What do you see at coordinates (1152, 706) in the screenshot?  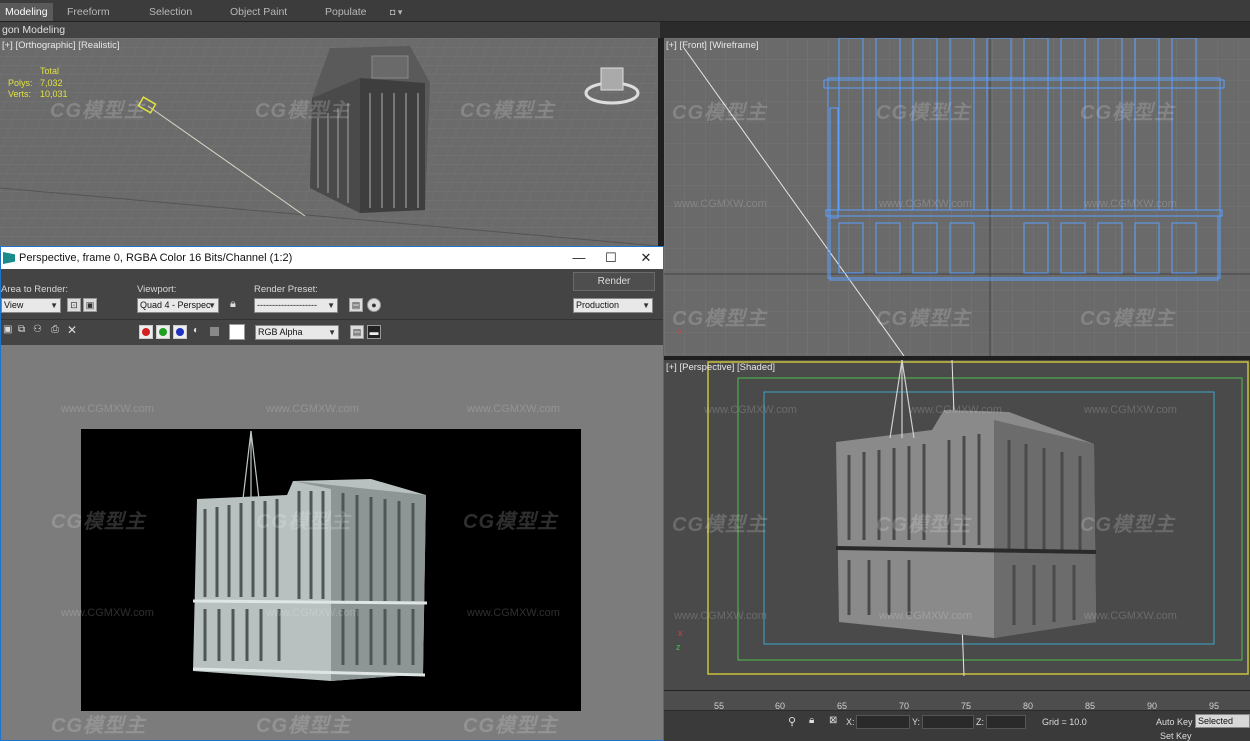 I see `timeline-tick: 90` at bounding box center [1152, 706].